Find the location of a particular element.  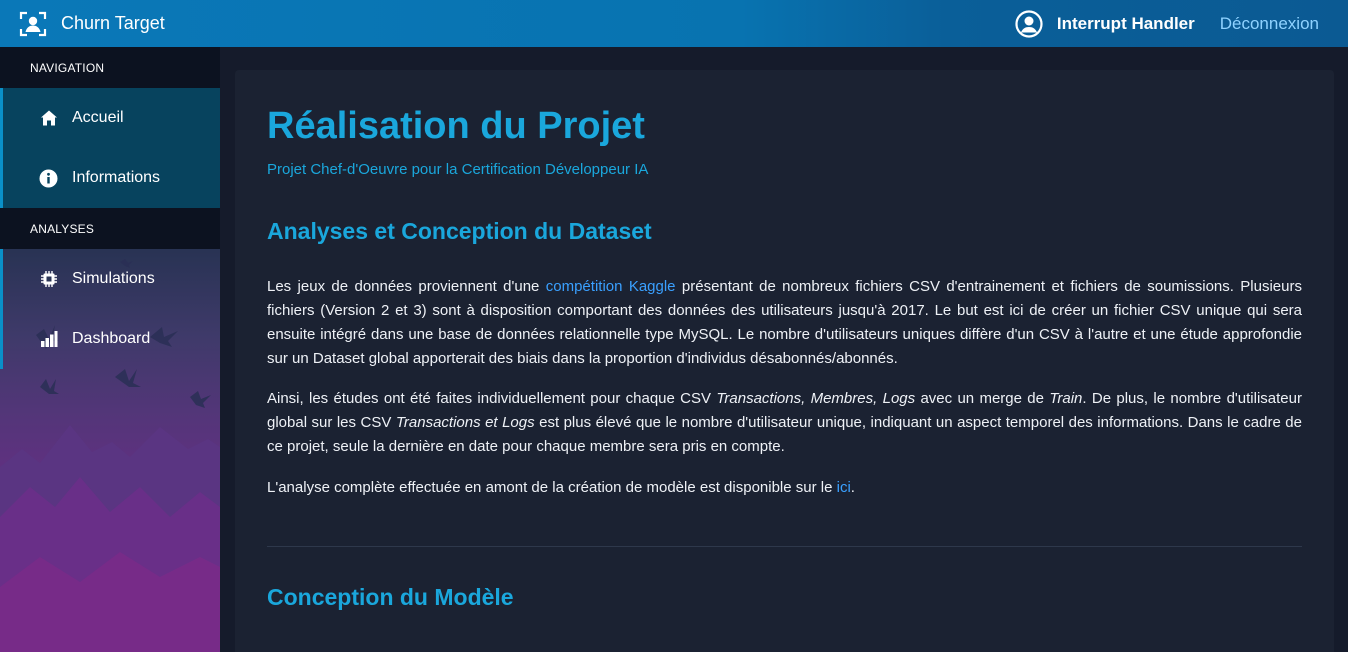

sidebar-item-informations: Informations is located at coordinates (111, 178).